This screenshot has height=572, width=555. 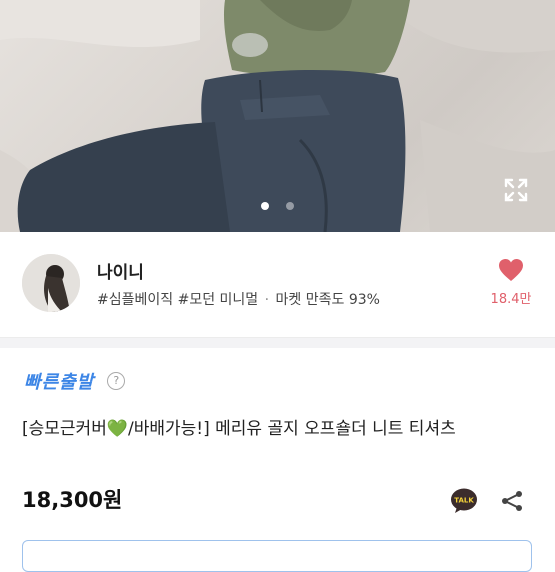 I want to click on product-price: 18,300원, so click(x=72, y=500).